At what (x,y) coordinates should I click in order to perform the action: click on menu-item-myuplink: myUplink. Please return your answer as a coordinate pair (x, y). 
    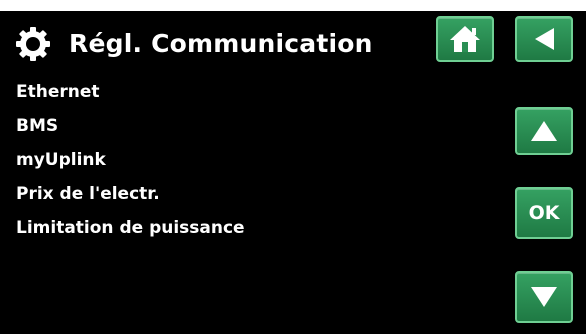
    Looking at the image, I should click on (130, 166).